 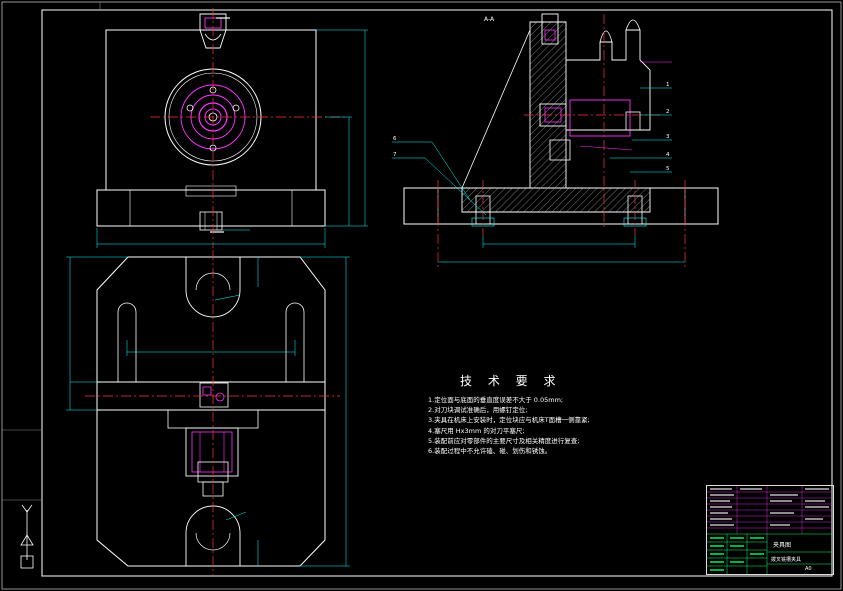 What do you see at coordinates (786, 560) in the screenshot?
I see `title-block-subtitle: 拨叉铣槽夹具` at bounding box center [786, 560].